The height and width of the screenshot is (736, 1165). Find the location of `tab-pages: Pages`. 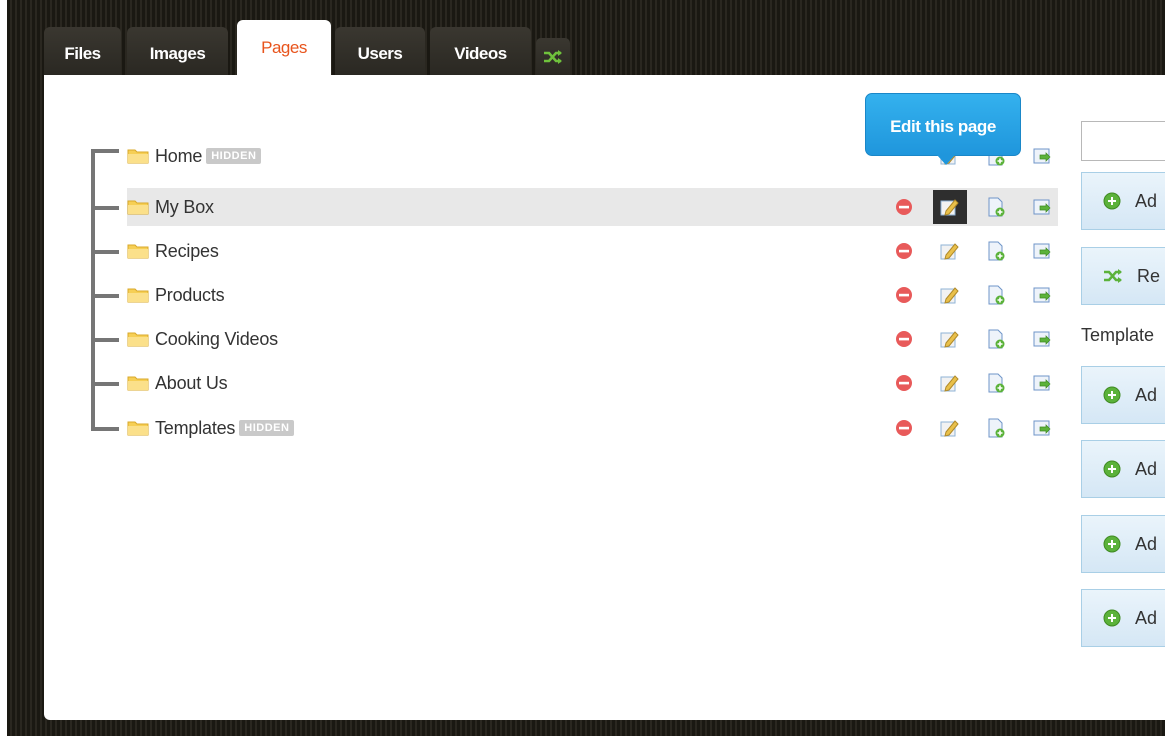

tab-pages: Pages is located at coordinates (284, 48).